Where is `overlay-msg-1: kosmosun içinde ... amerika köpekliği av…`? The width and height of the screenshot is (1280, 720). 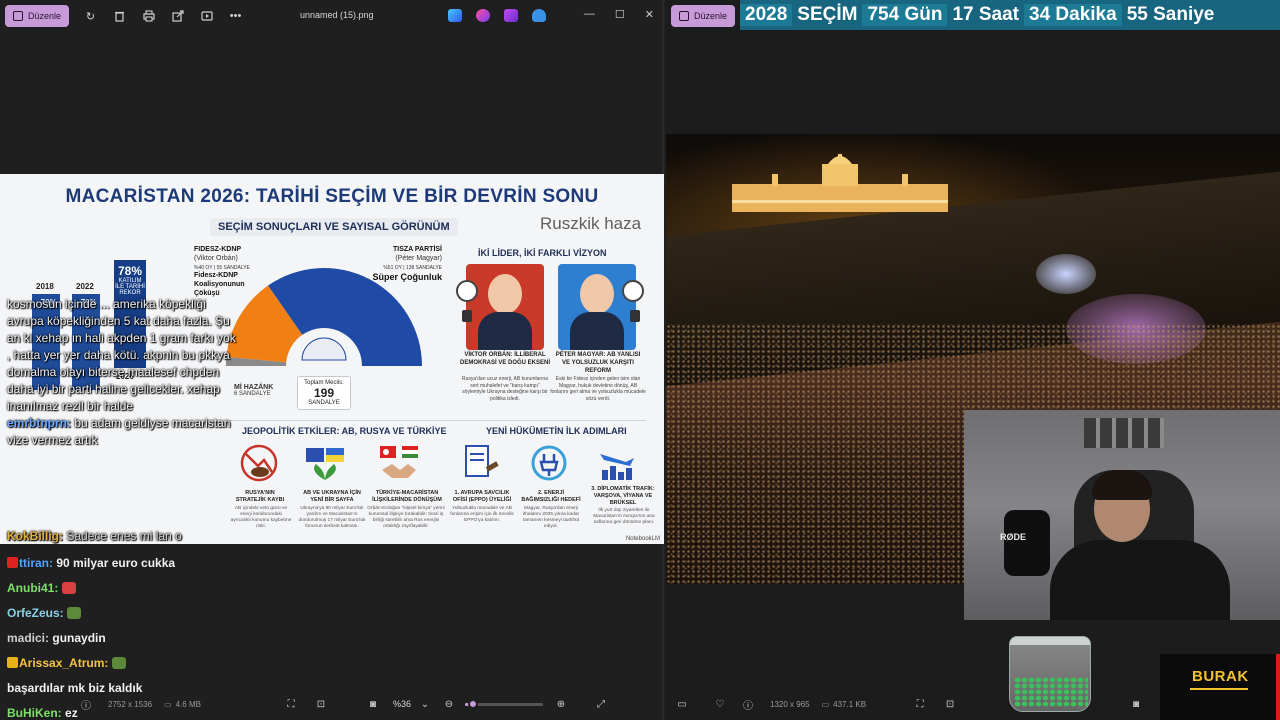 overlay-msg-1: kosmosun içinde ... amerika köpekliği av… is located at coordinates (121, 355).